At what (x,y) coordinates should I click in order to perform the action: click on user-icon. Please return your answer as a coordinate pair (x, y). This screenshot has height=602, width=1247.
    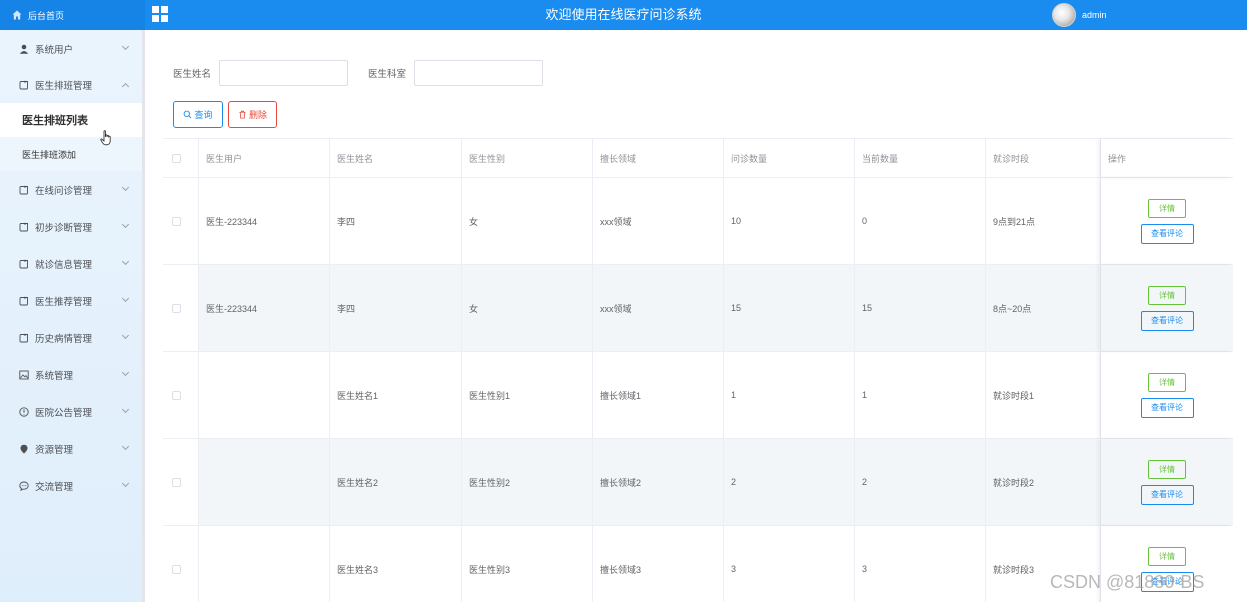
    Looking at the image, I should click on (24, 49).